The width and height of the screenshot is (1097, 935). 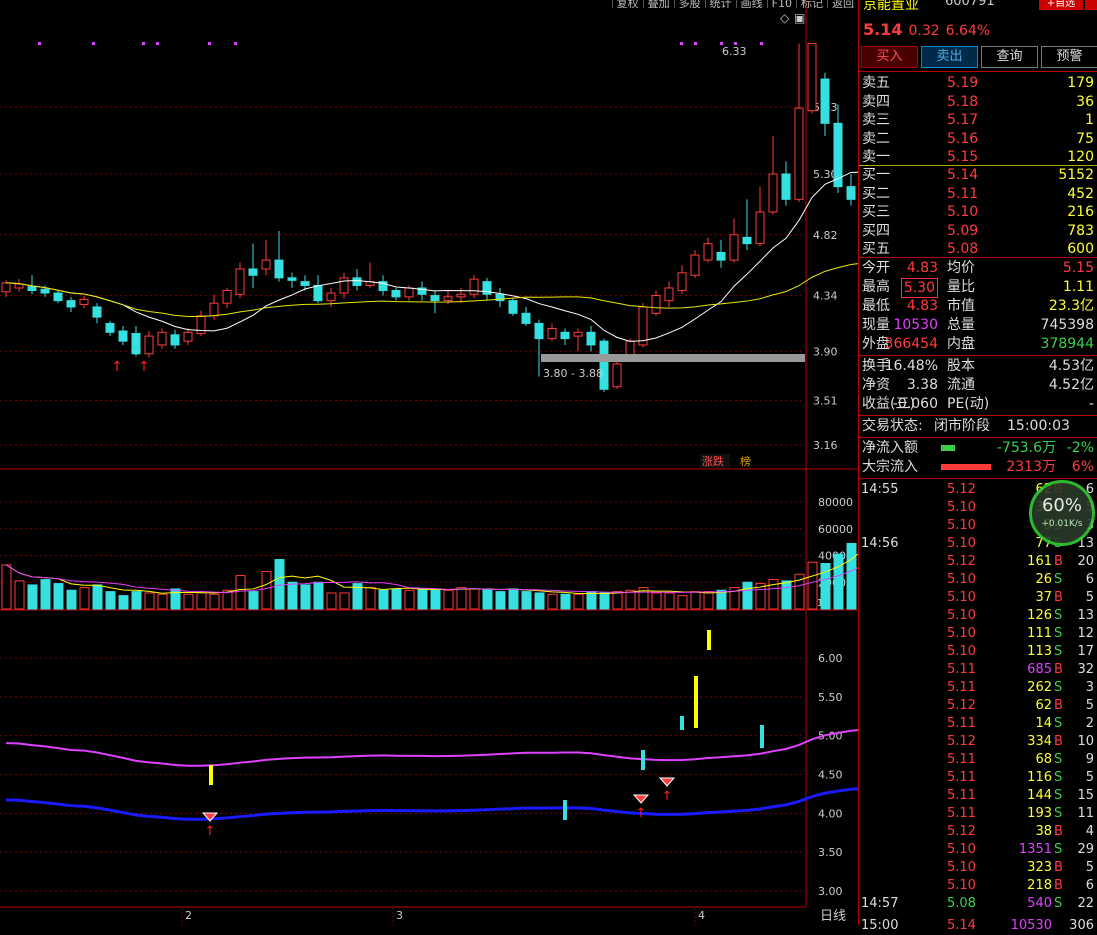 What do you see at coordinates (978, 175) in the screenshot?
I see `bid-level: 买一 5.14 5152` at bounding box center [978, 175].